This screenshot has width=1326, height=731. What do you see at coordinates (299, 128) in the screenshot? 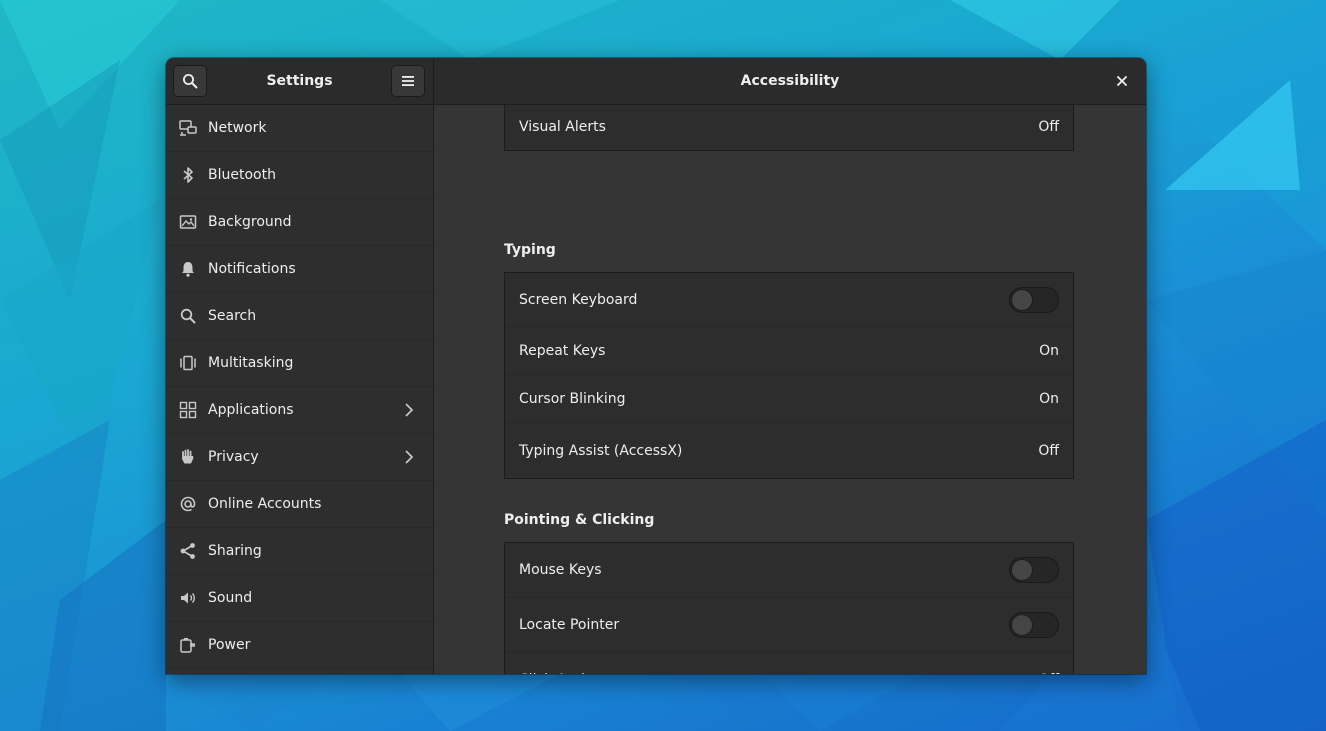
I see `sidebar-item-network: Network` at bounding box center [299, 128].